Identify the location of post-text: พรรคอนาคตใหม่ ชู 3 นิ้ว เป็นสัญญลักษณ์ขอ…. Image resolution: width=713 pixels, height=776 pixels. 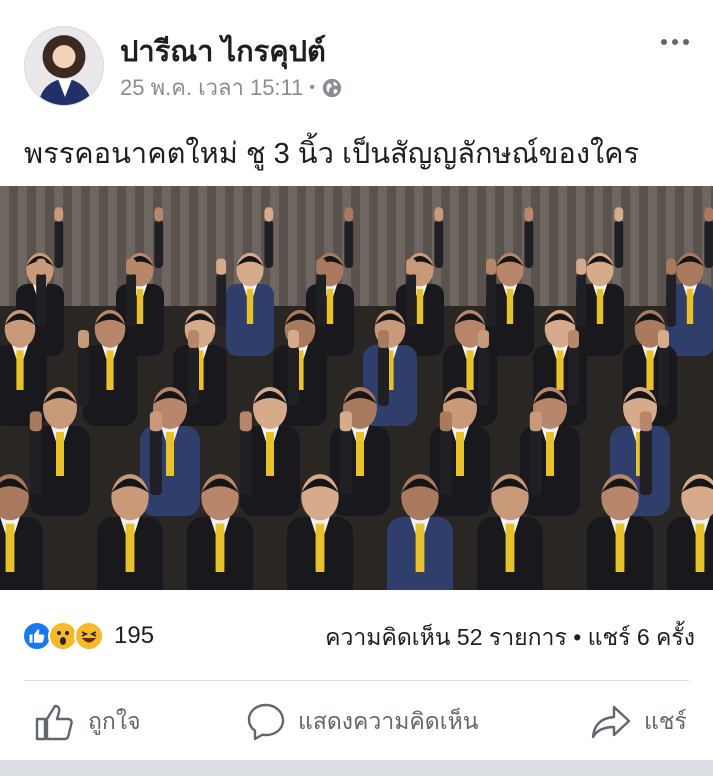
(332, 154).